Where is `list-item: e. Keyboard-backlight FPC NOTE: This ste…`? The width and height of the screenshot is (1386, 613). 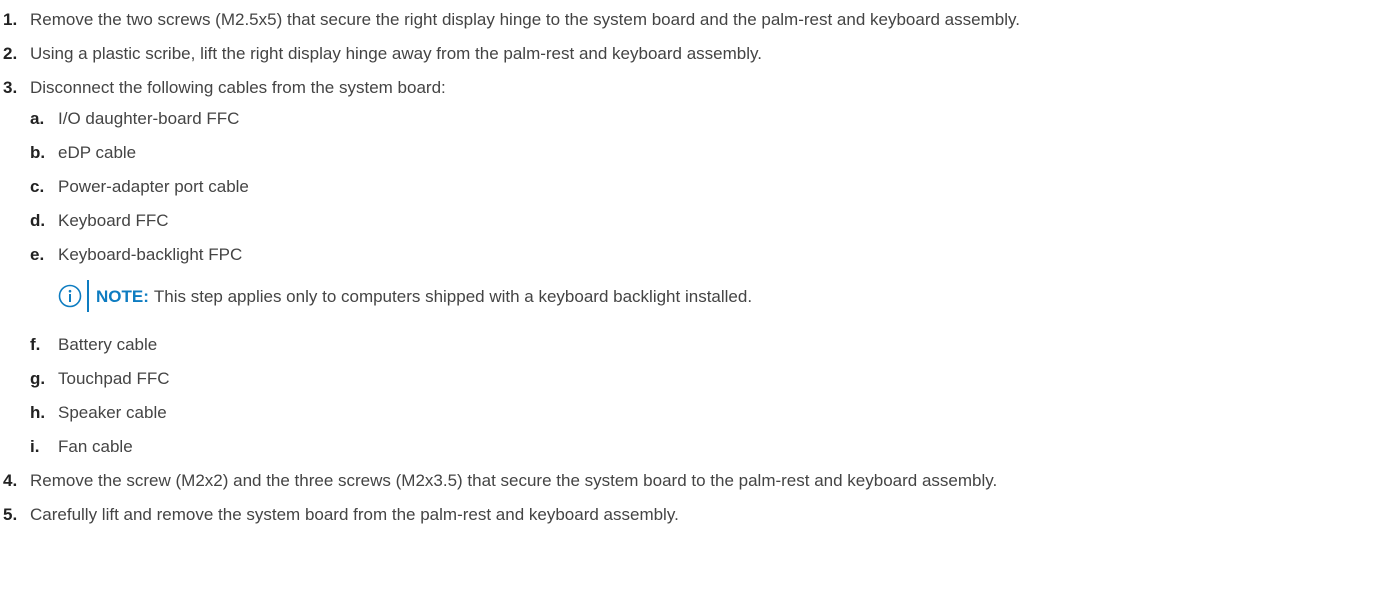 list-item: e. Keyboard-backlight FPC NOTE: This ste… is located at coordinates (701, 277).